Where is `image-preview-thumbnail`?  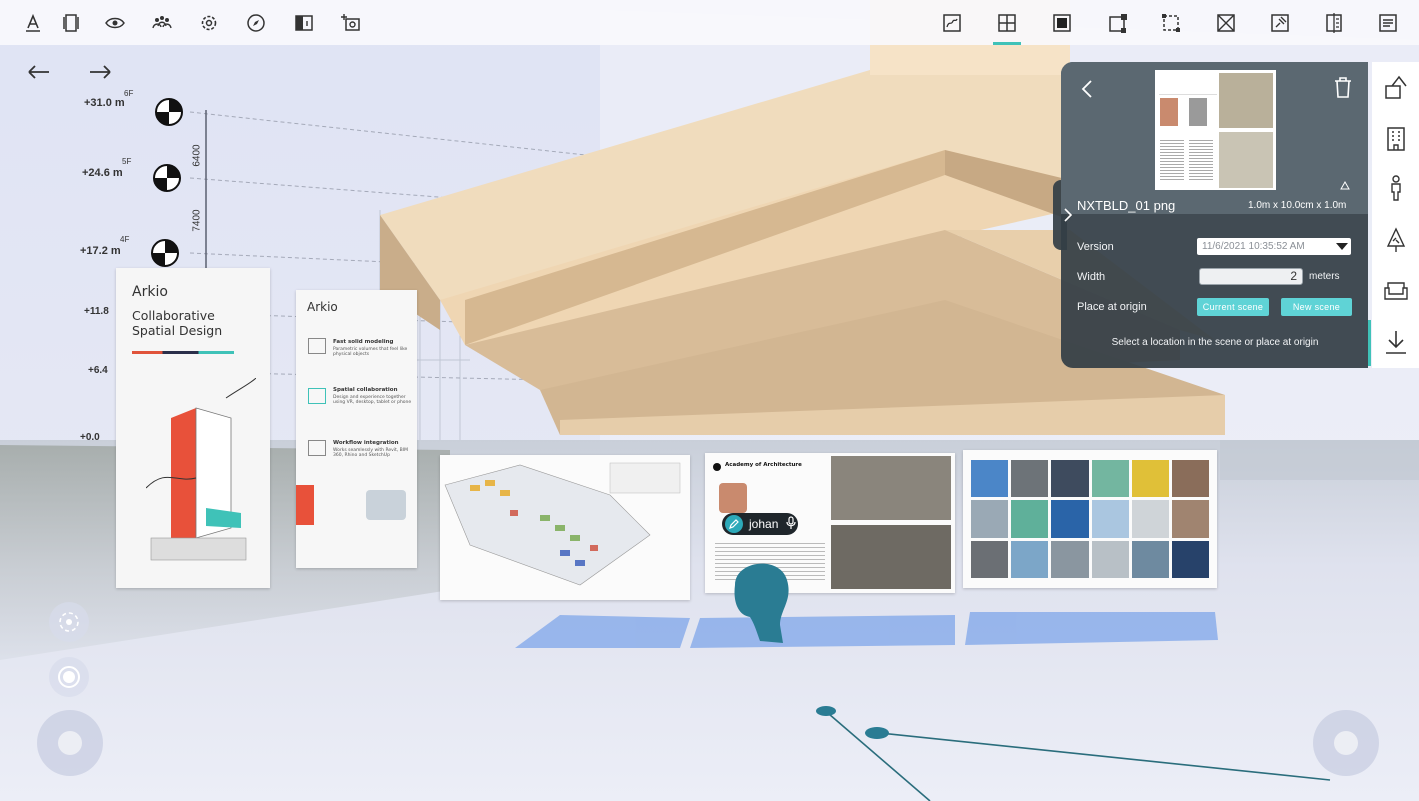 image-preview-thumbnail is located at coordinates (1215, 130).